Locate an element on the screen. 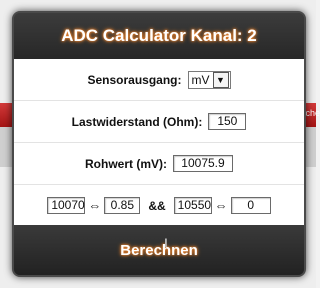  calculate-button-label: Berechnen is located at coordinates (159, 250).